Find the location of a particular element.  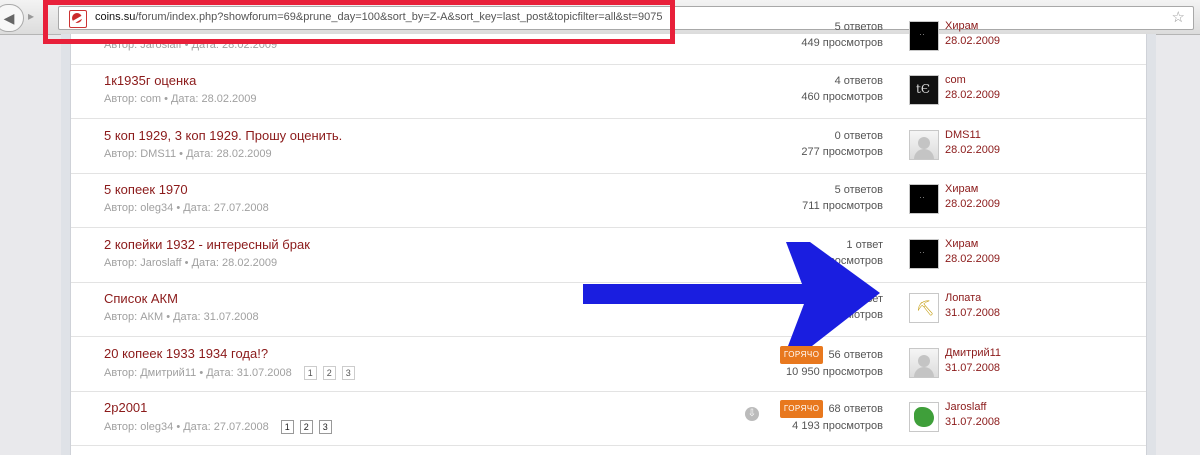

view-count: 4 193 просмотров is located at coordinates (837, 426).